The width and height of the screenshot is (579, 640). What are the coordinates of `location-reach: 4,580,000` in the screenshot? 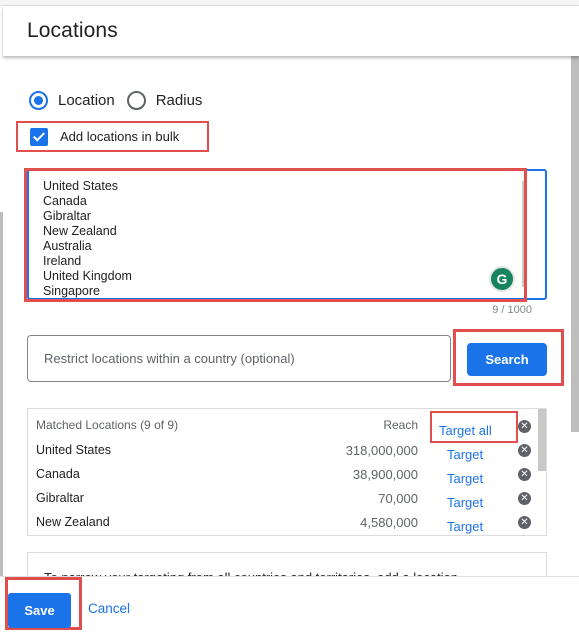 It's located at (389, 522).